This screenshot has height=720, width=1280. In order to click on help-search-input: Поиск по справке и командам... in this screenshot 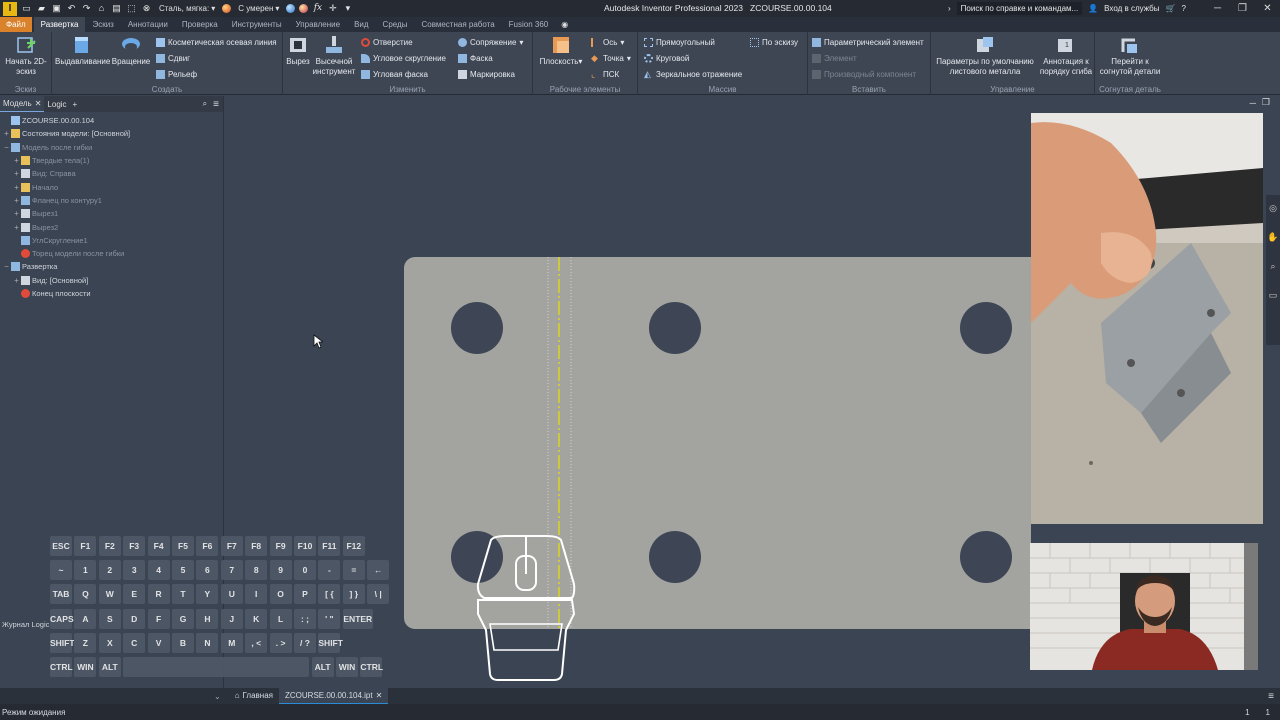, I will do `click(1019, 8)`.